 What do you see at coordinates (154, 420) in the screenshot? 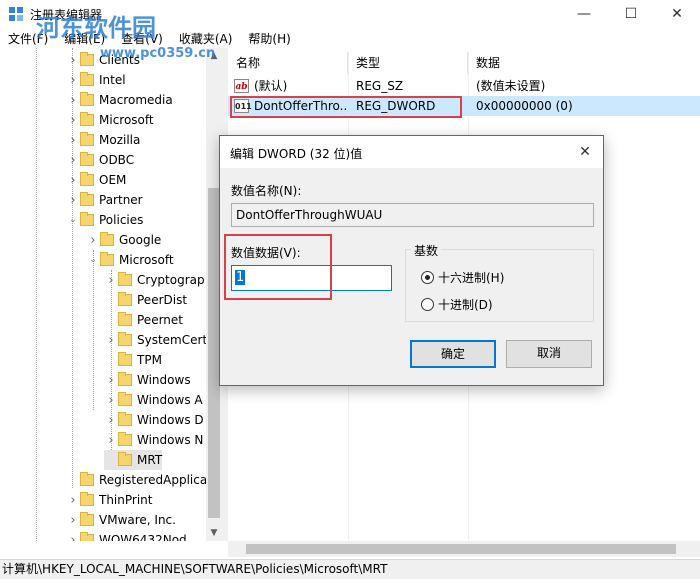
I see `tree-item: › Windows D` at bounding box center [154, 420].